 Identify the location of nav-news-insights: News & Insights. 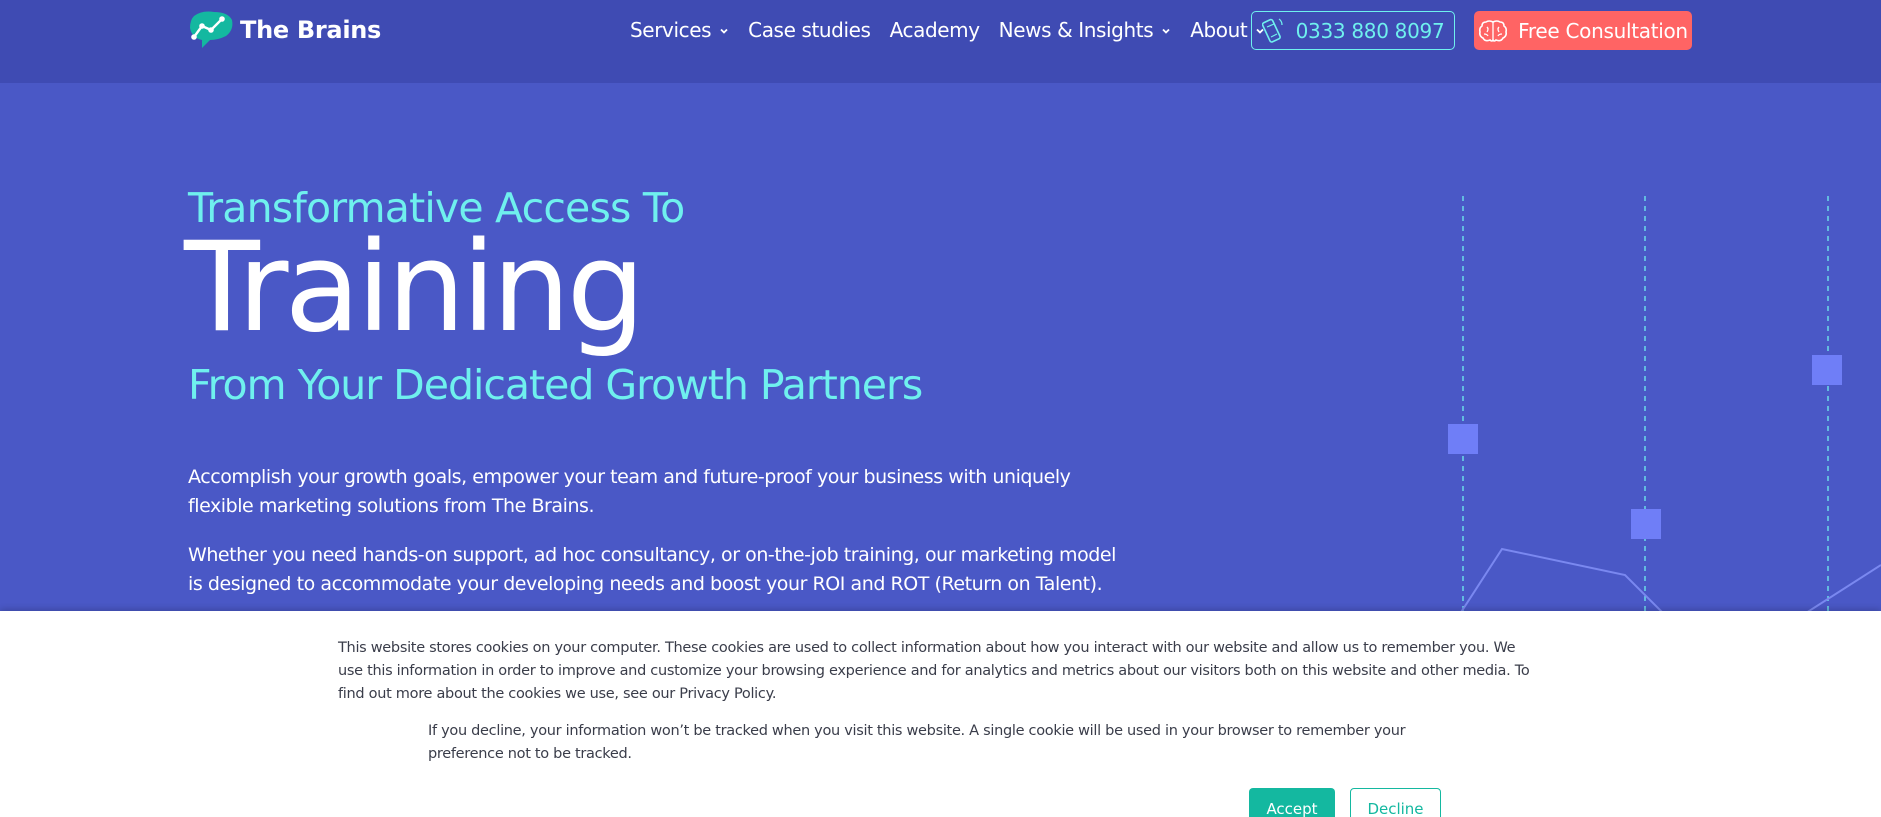
(1085, 30).